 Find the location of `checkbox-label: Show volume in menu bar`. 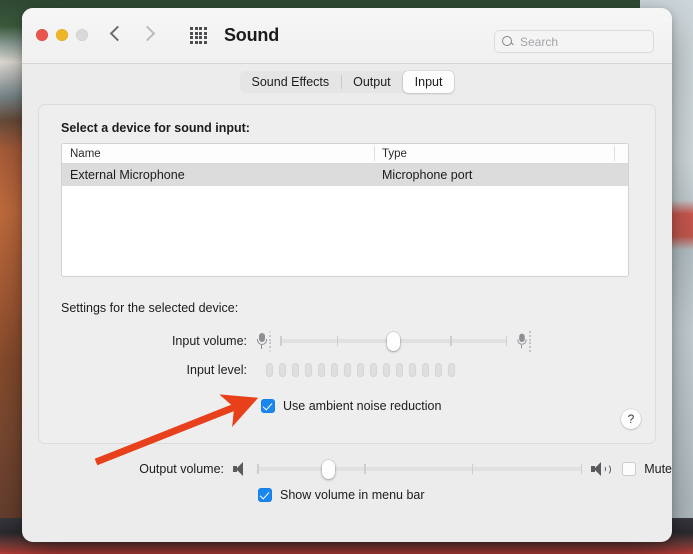

checkbox-label: Show volume in menu bar is located at coordinates (352, 495).